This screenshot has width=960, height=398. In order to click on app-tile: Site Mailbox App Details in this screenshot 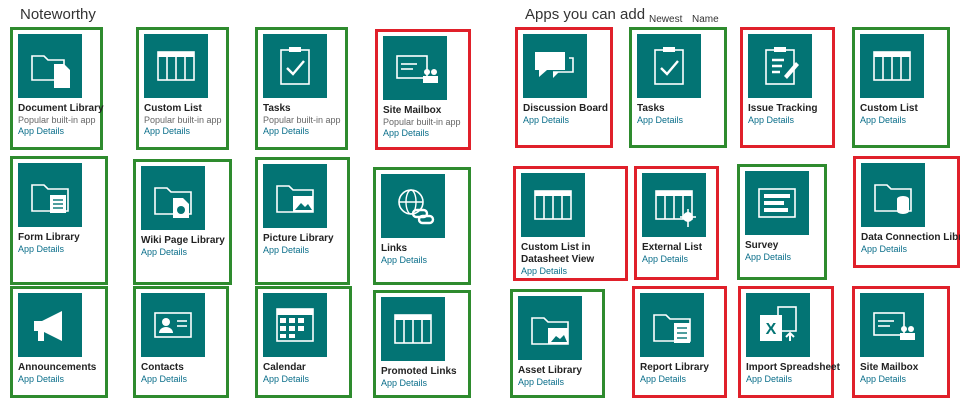, I will do `click(901, 342)`.